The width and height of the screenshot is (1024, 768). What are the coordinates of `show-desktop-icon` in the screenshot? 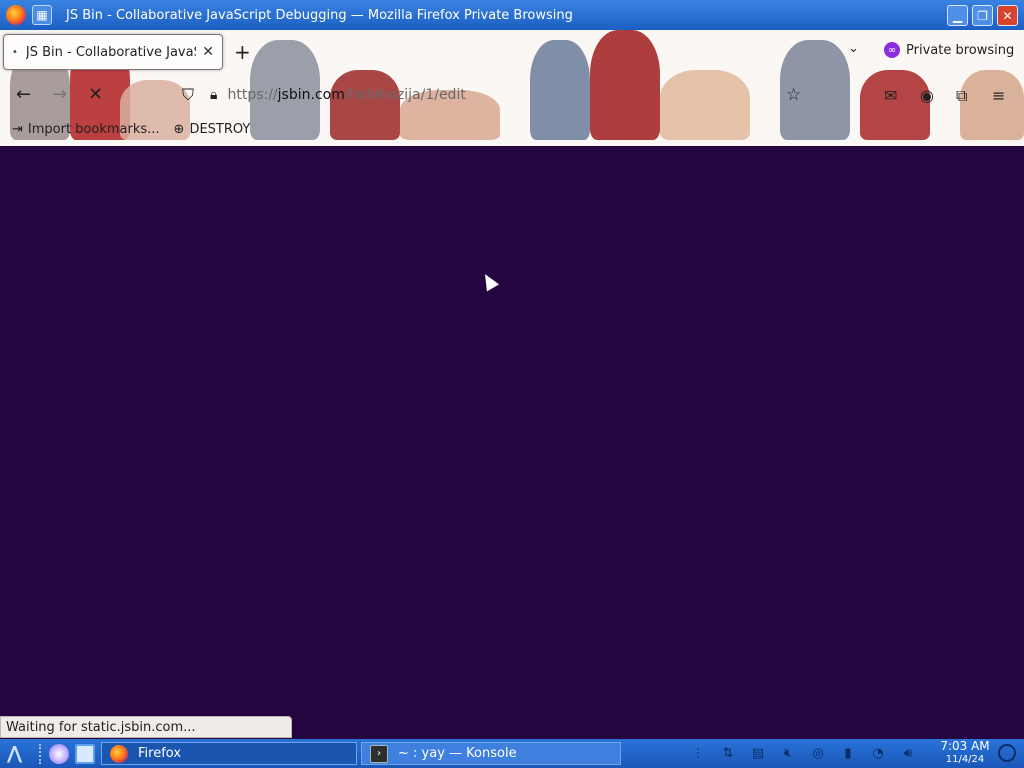 It's located at (85, 753).